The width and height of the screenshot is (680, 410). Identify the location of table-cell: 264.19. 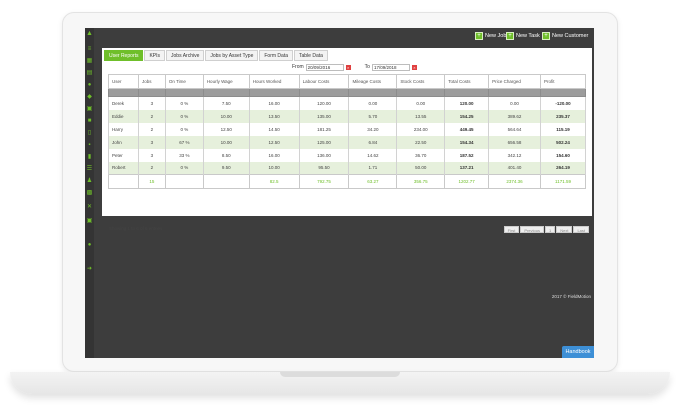
(563, 168).